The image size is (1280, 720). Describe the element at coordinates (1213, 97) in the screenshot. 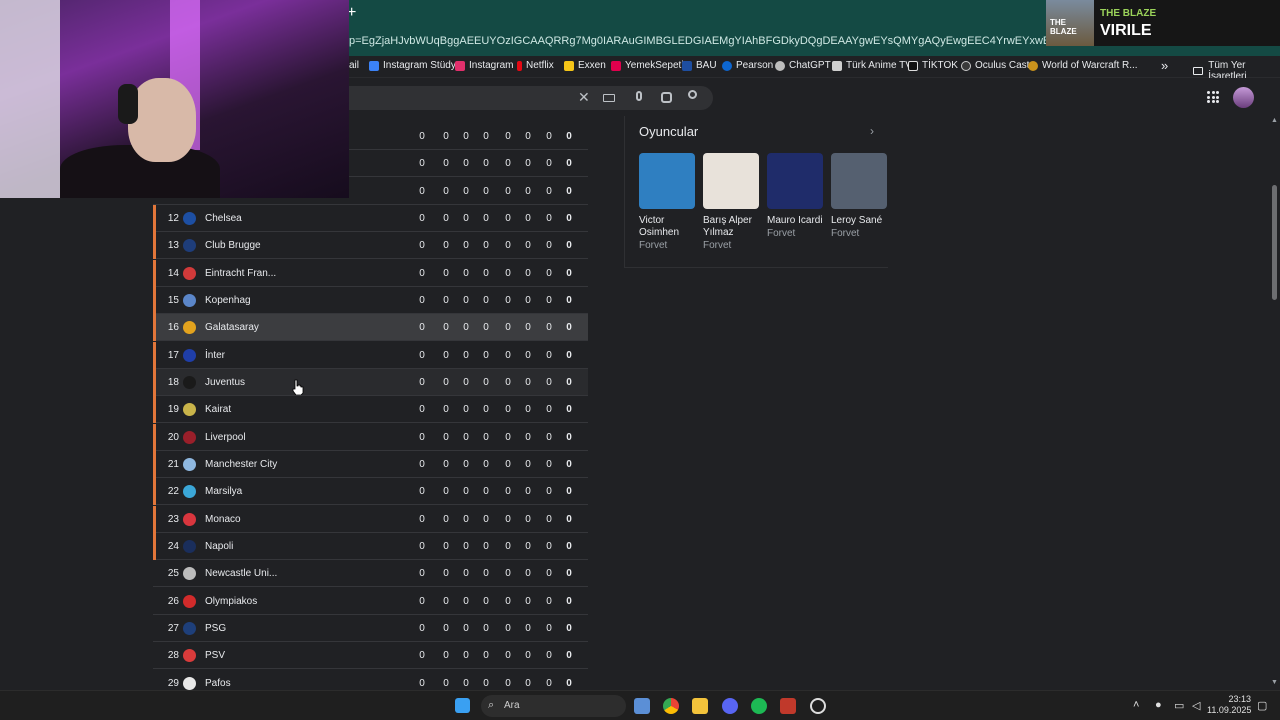

I see `google-apps-icon` at that location.